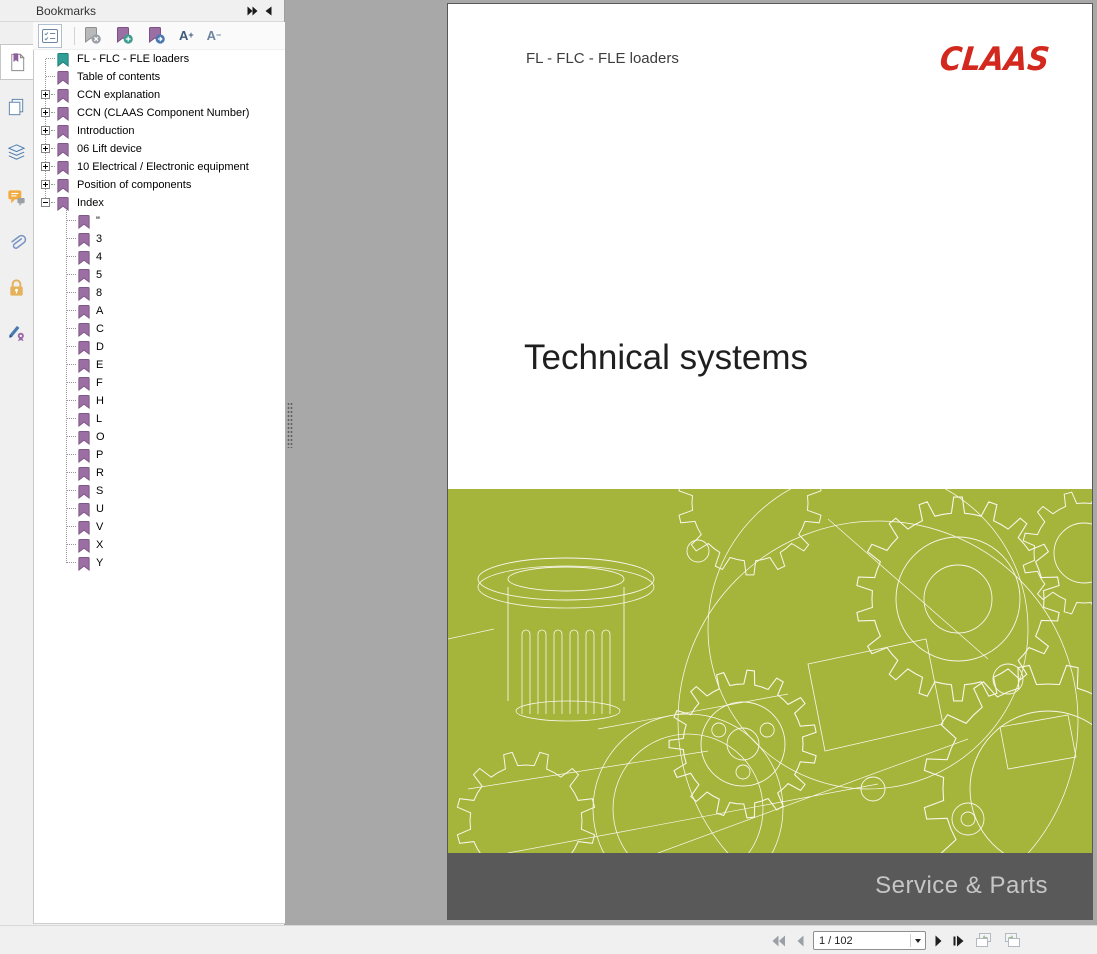 This screenshot has height=954, width=1097. I want to click on bookmark-label: Y, so click(100, 563).